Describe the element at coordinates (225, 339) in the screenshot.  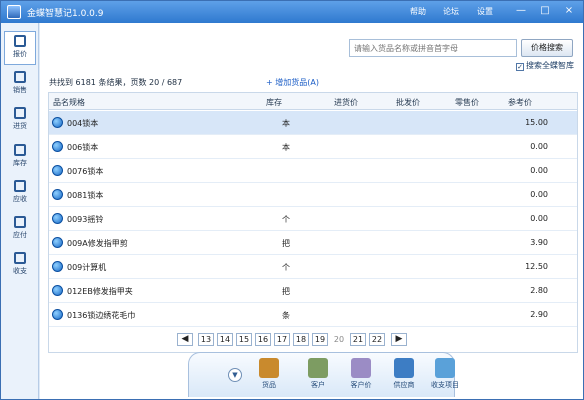
I see `page-14-button: 14` at that location.